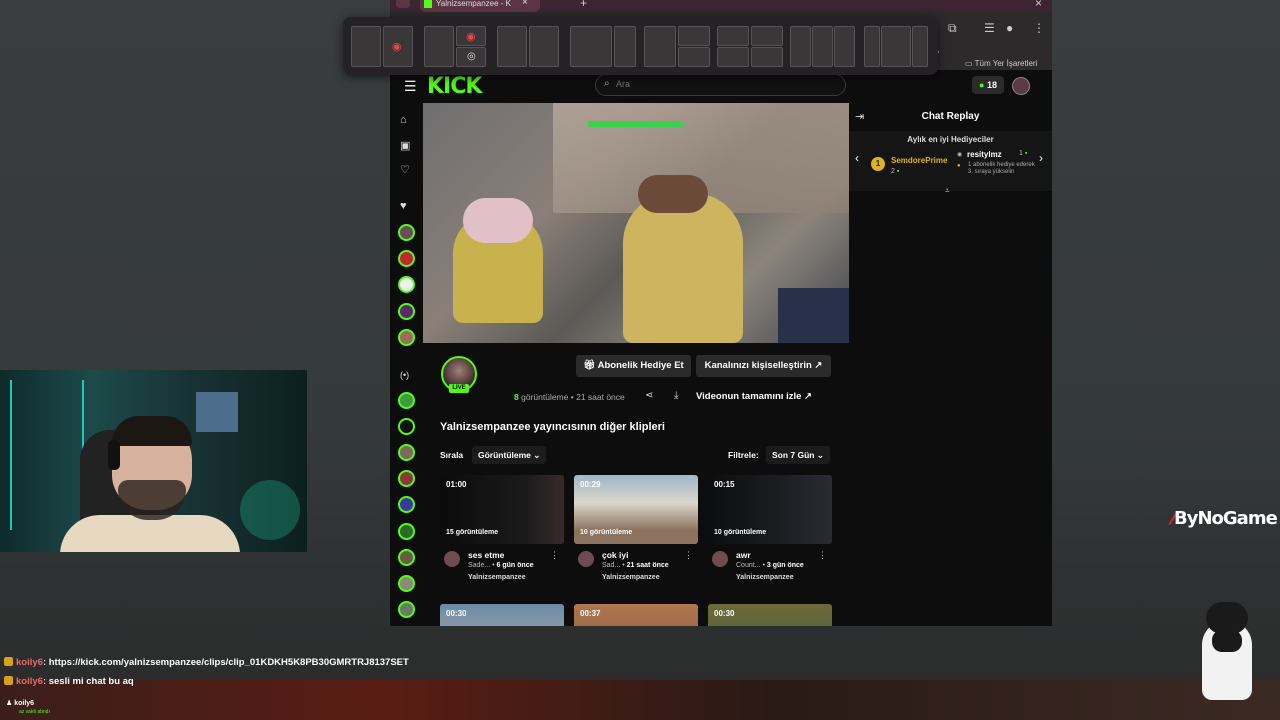  I want to click on filter-value: Son 7 Gün, so click(793, 455).